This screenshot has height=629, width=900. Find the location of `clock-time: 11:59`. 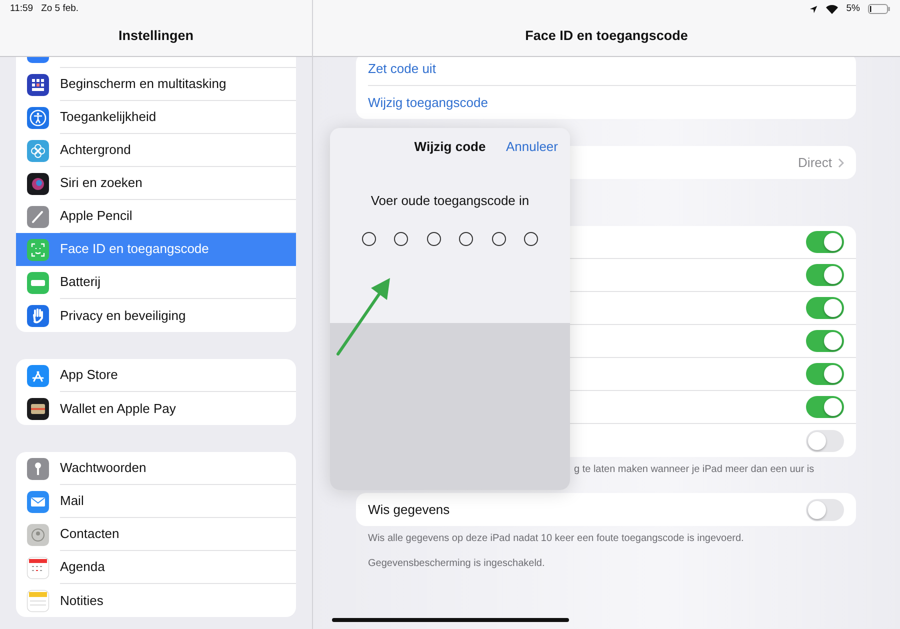

clock-time: 11:59 is located at coordinates (22, 9).